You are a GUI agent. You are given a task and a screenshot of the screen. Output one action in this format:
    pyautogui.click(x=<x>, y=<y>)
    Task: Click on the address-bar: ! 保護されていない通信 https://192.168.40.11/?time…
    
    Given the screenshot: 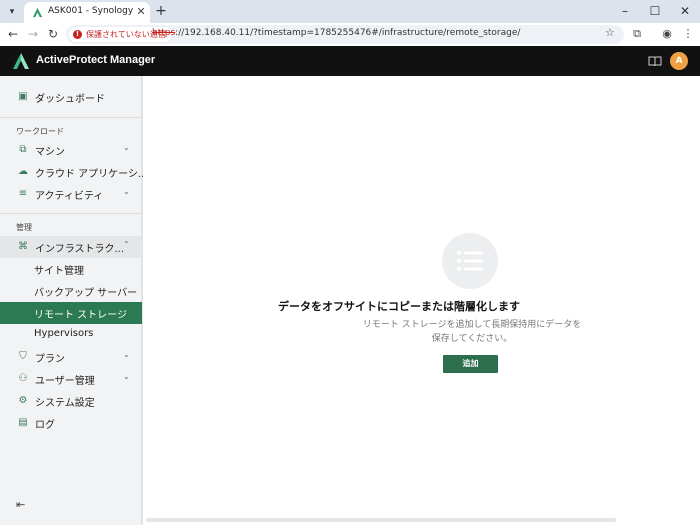 What is the action you would take?
    pyautogui.click(x=345, y=34)
    